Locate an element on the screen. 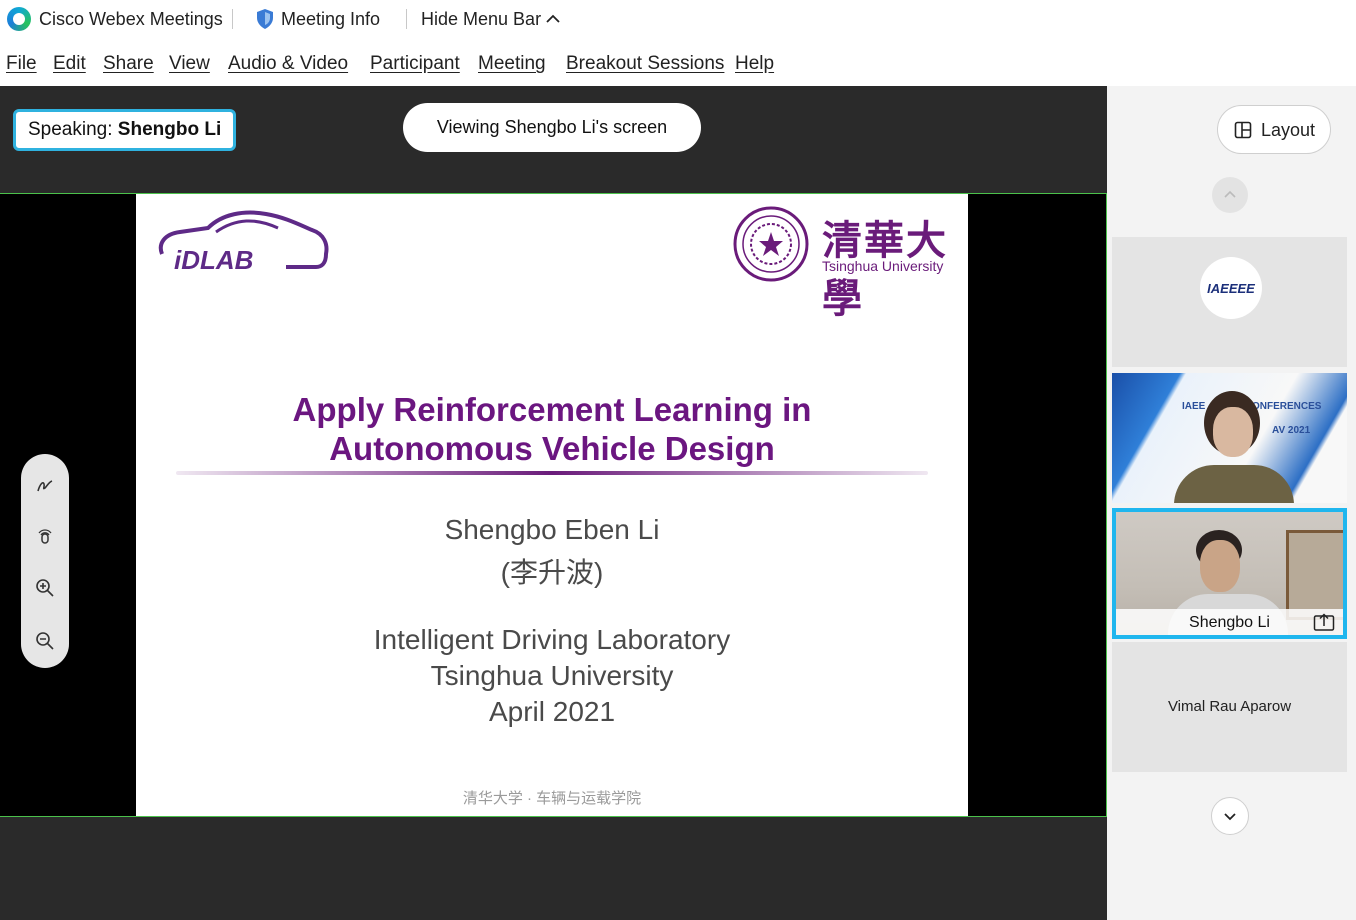 This screenshot has width=1356, height=920. menu-edit: Edit is located at coordinates (69, 64).